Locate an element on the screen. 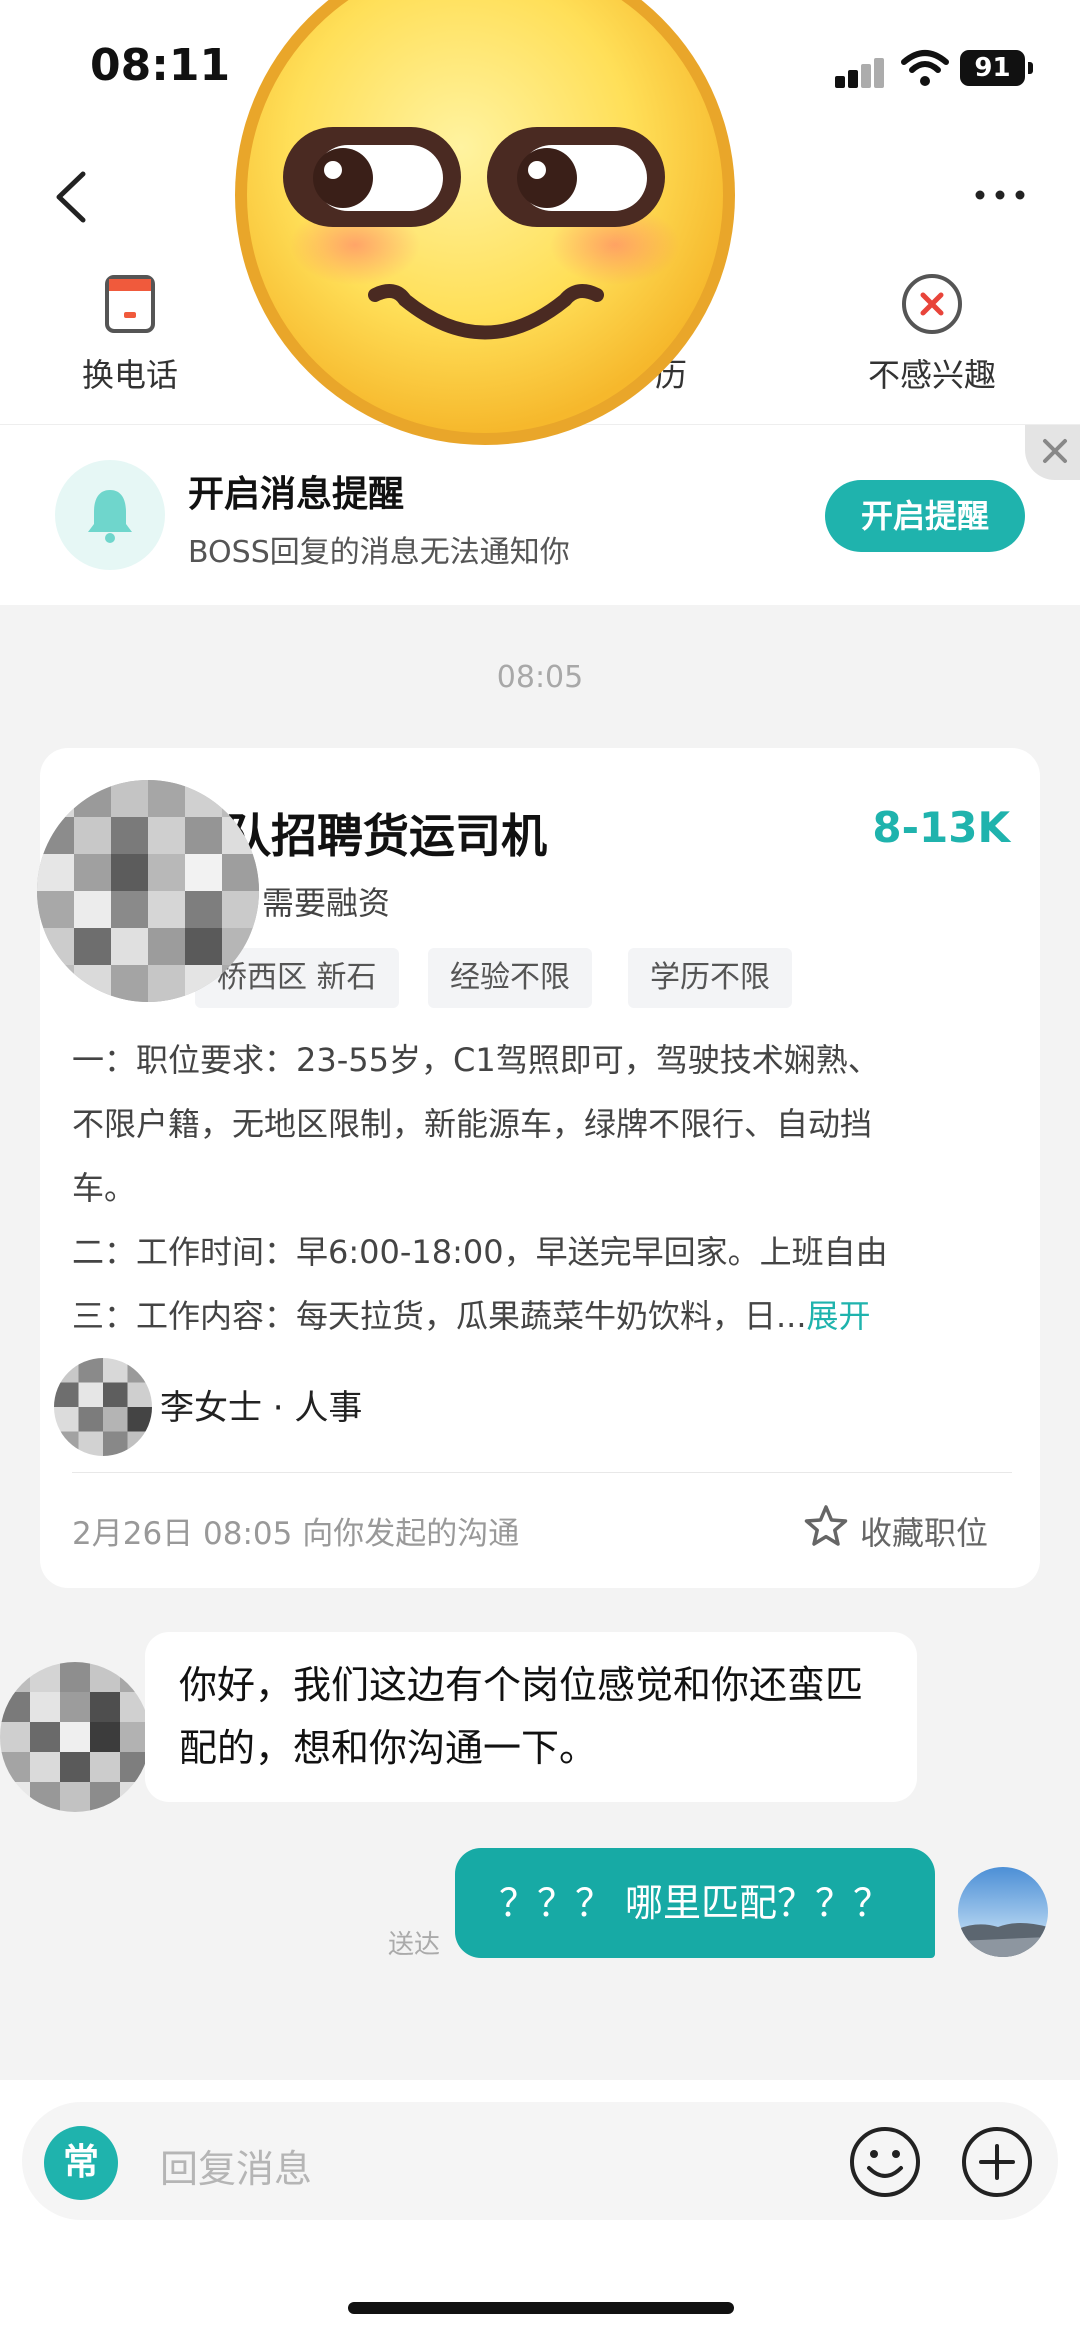  bell-icon-wrap is located at coordinates (110, 515).